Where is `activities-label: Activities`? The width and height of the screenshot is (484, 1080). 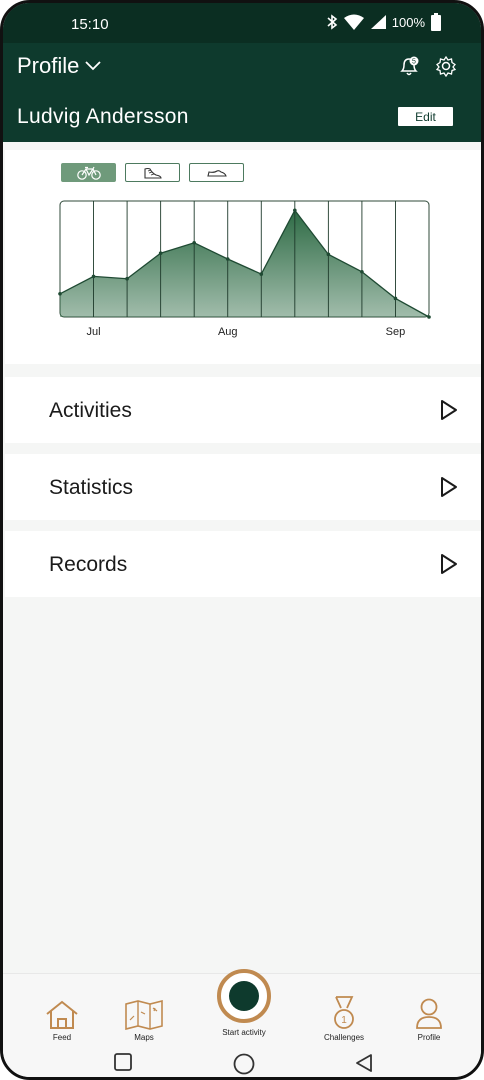
activities-label: Activities is located at coordinates (90, 410).